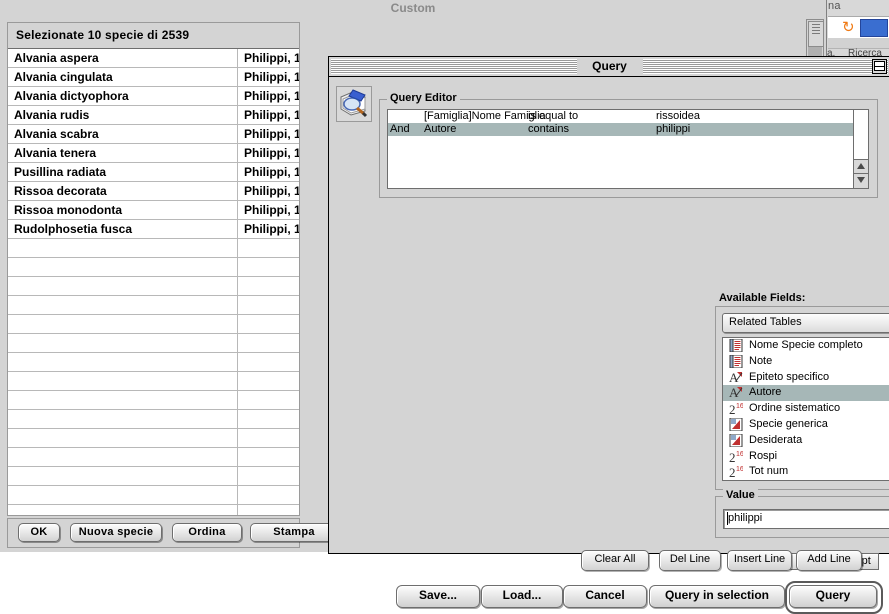 This screenshot has width=889, height=614. What do you see at coordinates (615, 560) in the screenshot?
I see `clear-all-button: Clear All` at bounding box center [615, 560].